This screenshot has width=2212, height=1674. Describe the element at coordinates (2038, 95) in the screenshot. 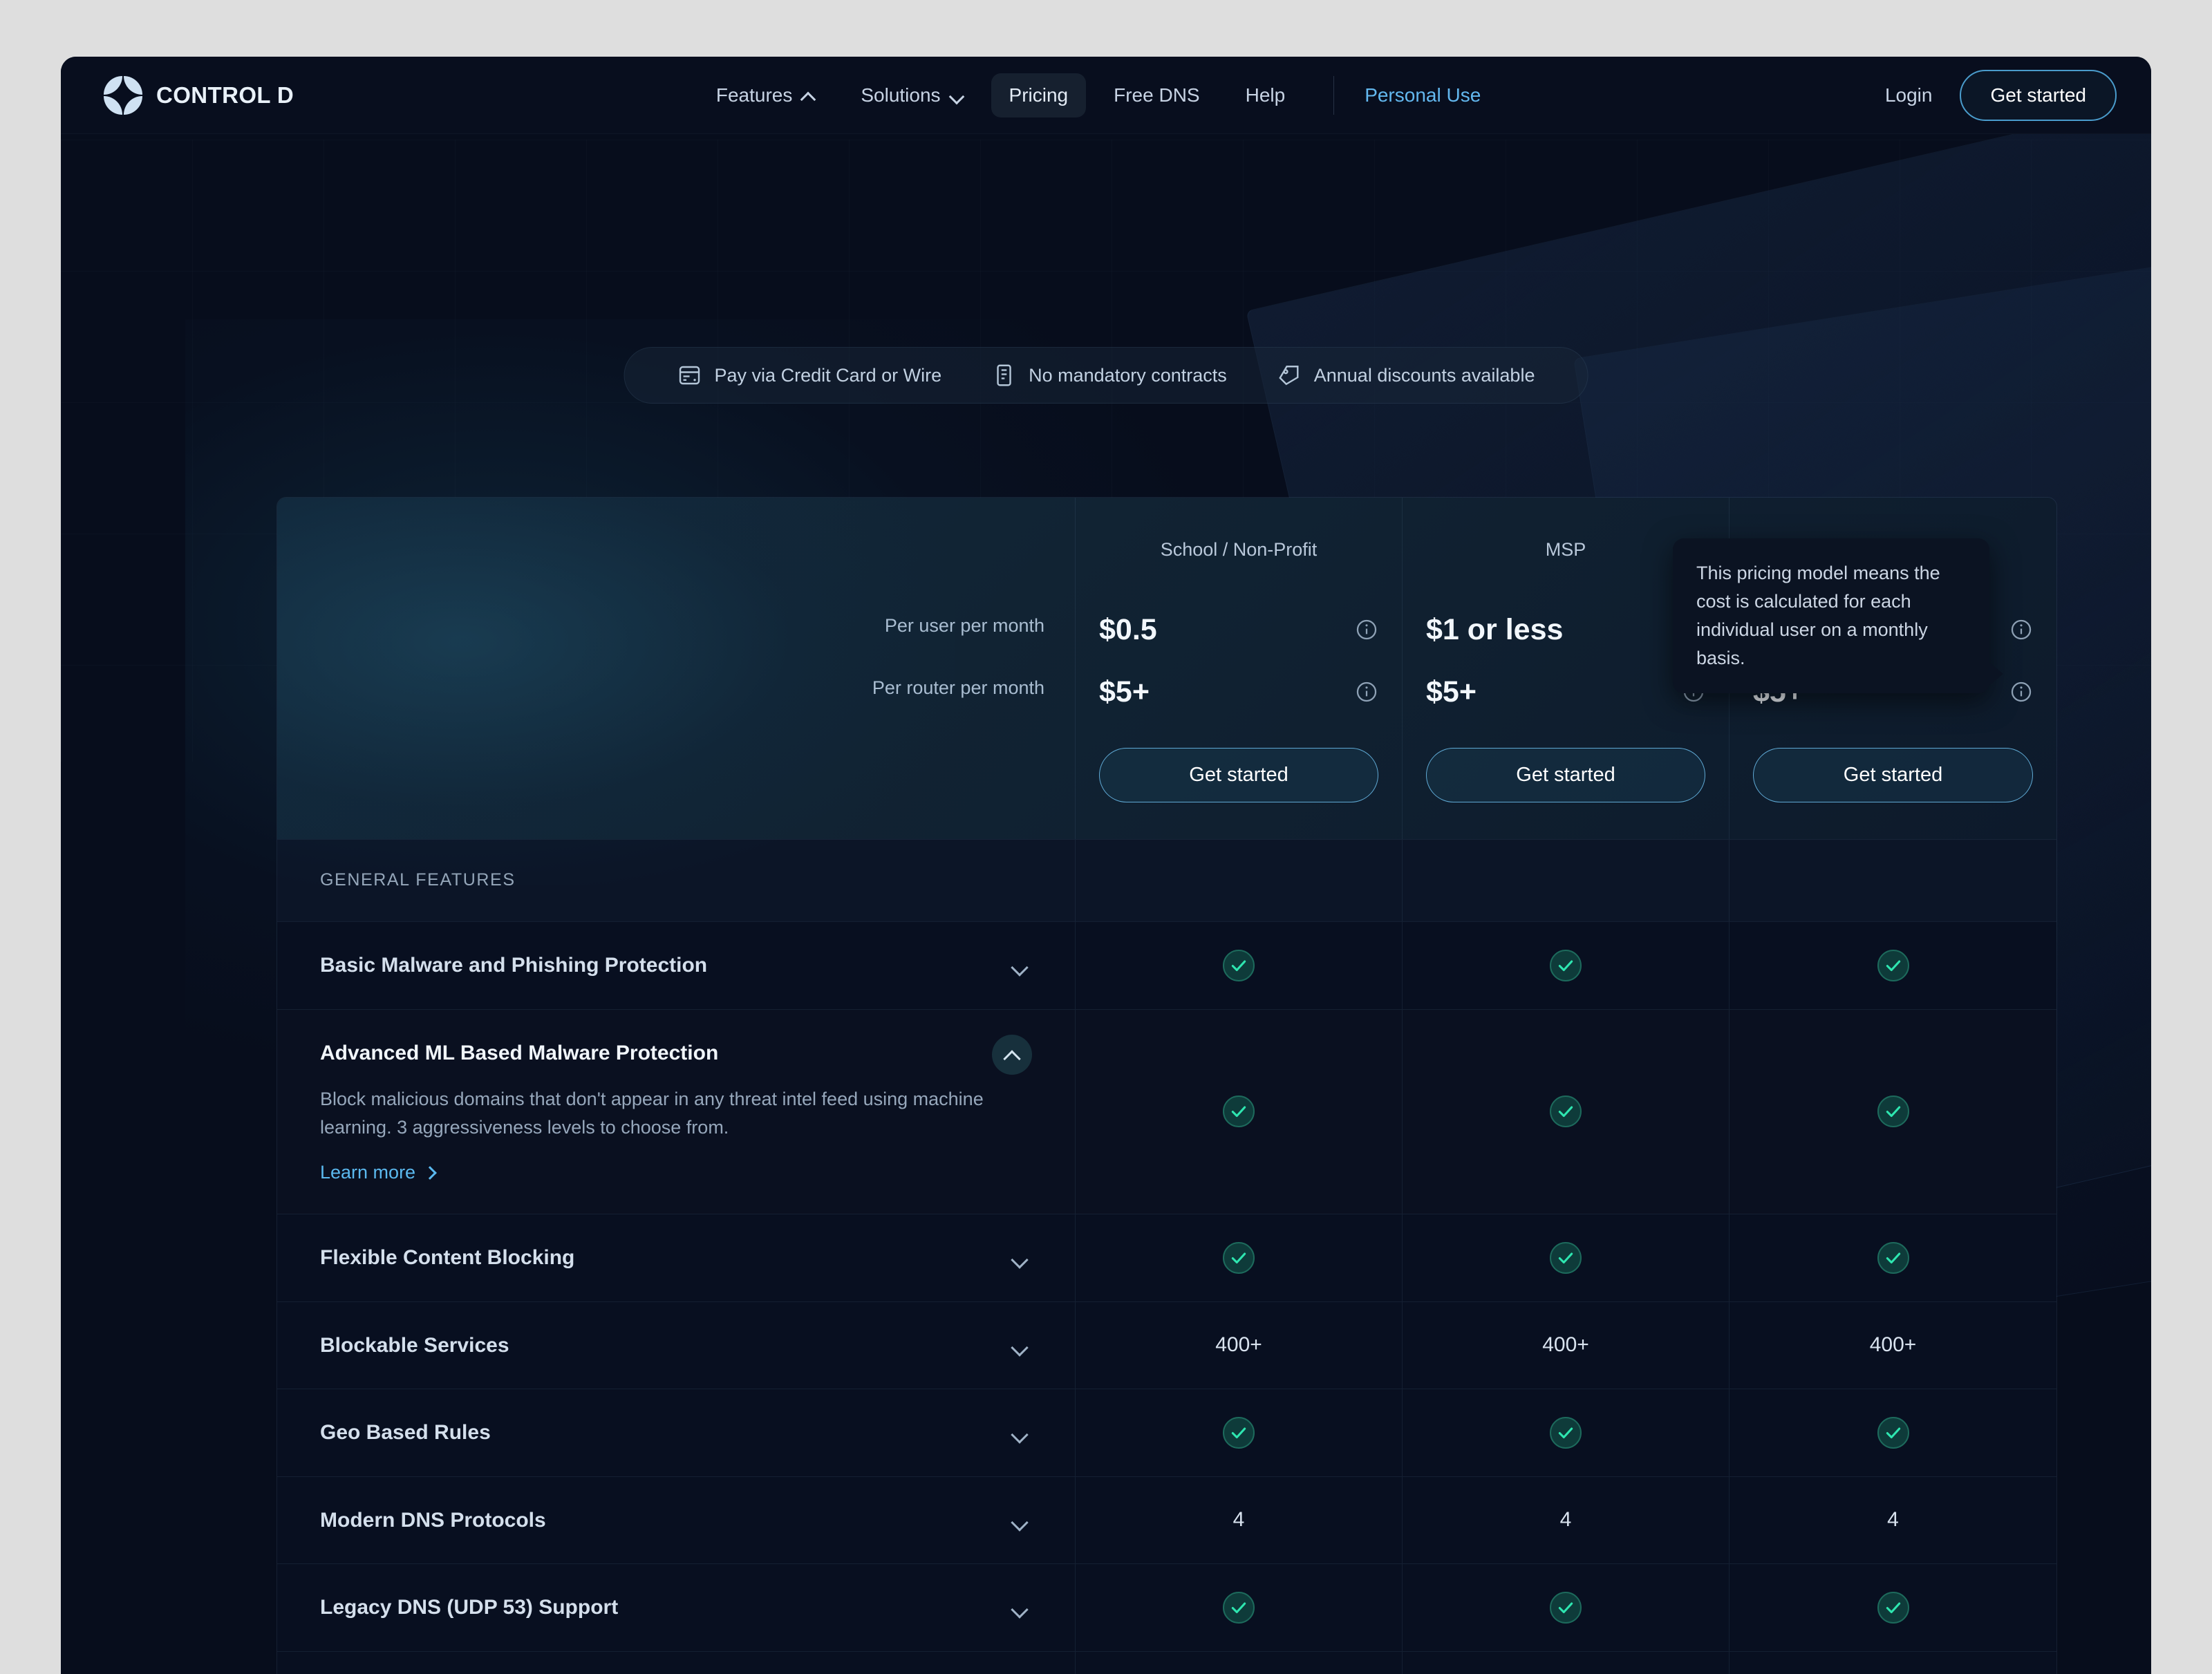

I see `get-started-button: Get started` at that location.